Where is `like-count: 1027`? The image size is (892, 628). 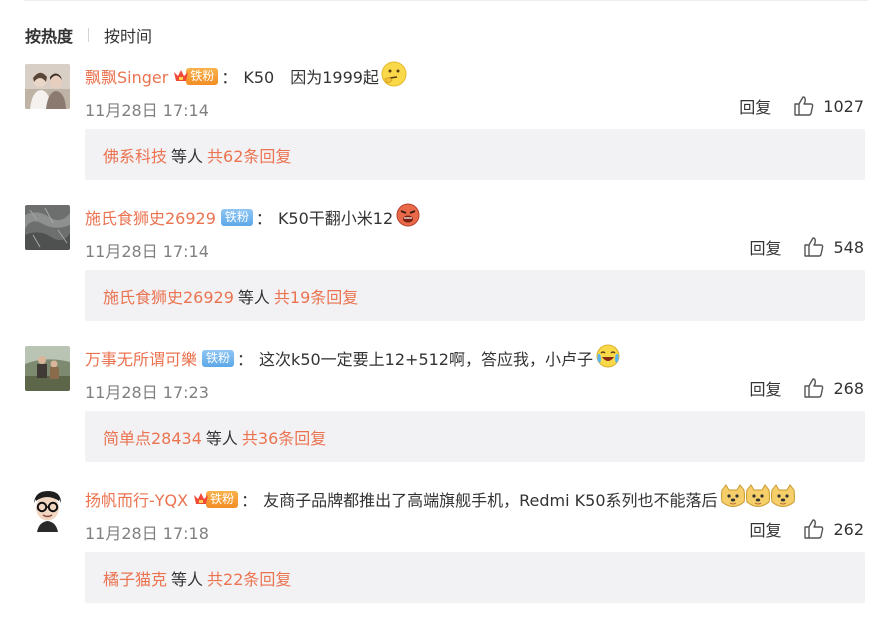
like-count: 1027 is located at coordinates (843, 106).